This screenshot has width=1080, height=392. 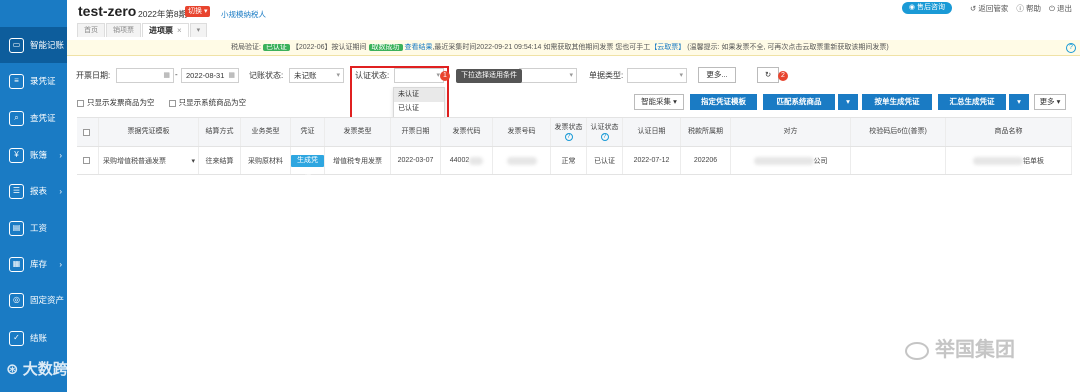 What do you see at coordinates (107, 11) in the screenshot?
I see `app-name: test-zero` at bounding box center [107, 11].